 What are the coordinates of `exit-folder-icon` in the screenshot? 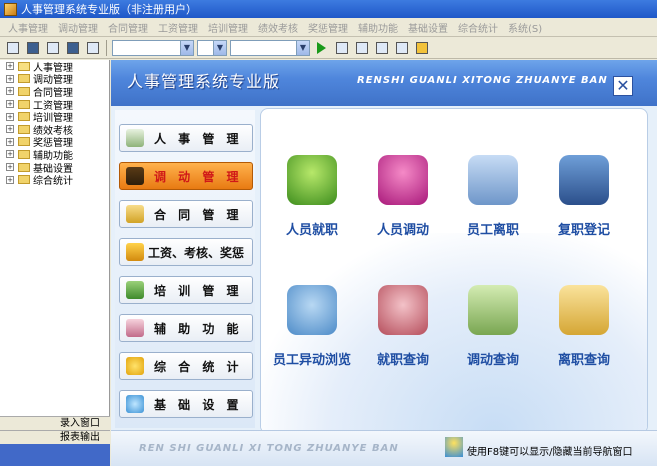 It's located at (493, 180).